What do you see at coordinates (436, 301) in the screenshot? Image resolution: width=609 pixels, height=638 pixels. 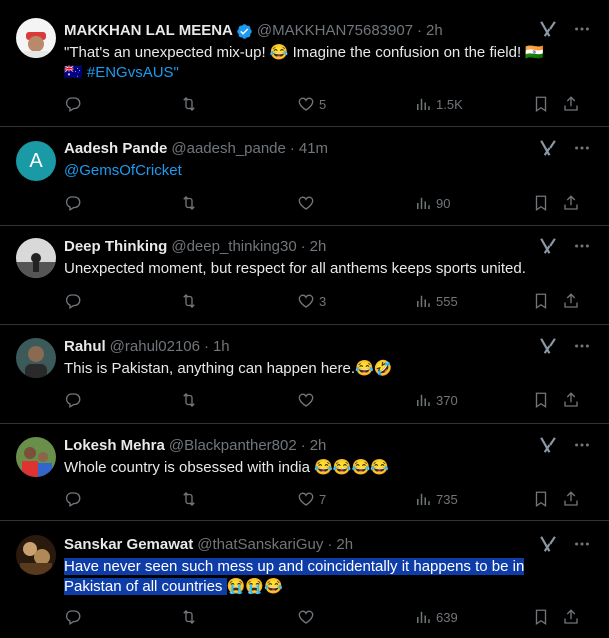 I see `views-button: 555` at bounding box center [436, 301].